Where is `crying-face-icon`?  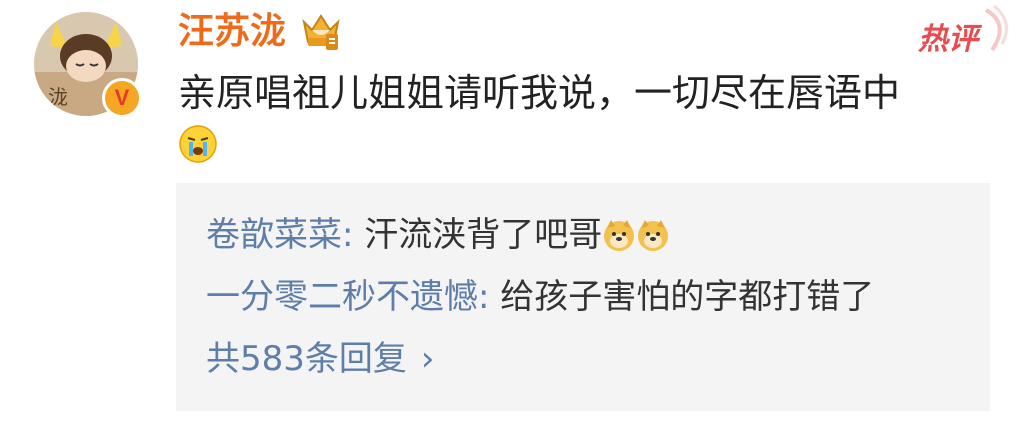
crying-face-icon is located at coordinates (198, 144).